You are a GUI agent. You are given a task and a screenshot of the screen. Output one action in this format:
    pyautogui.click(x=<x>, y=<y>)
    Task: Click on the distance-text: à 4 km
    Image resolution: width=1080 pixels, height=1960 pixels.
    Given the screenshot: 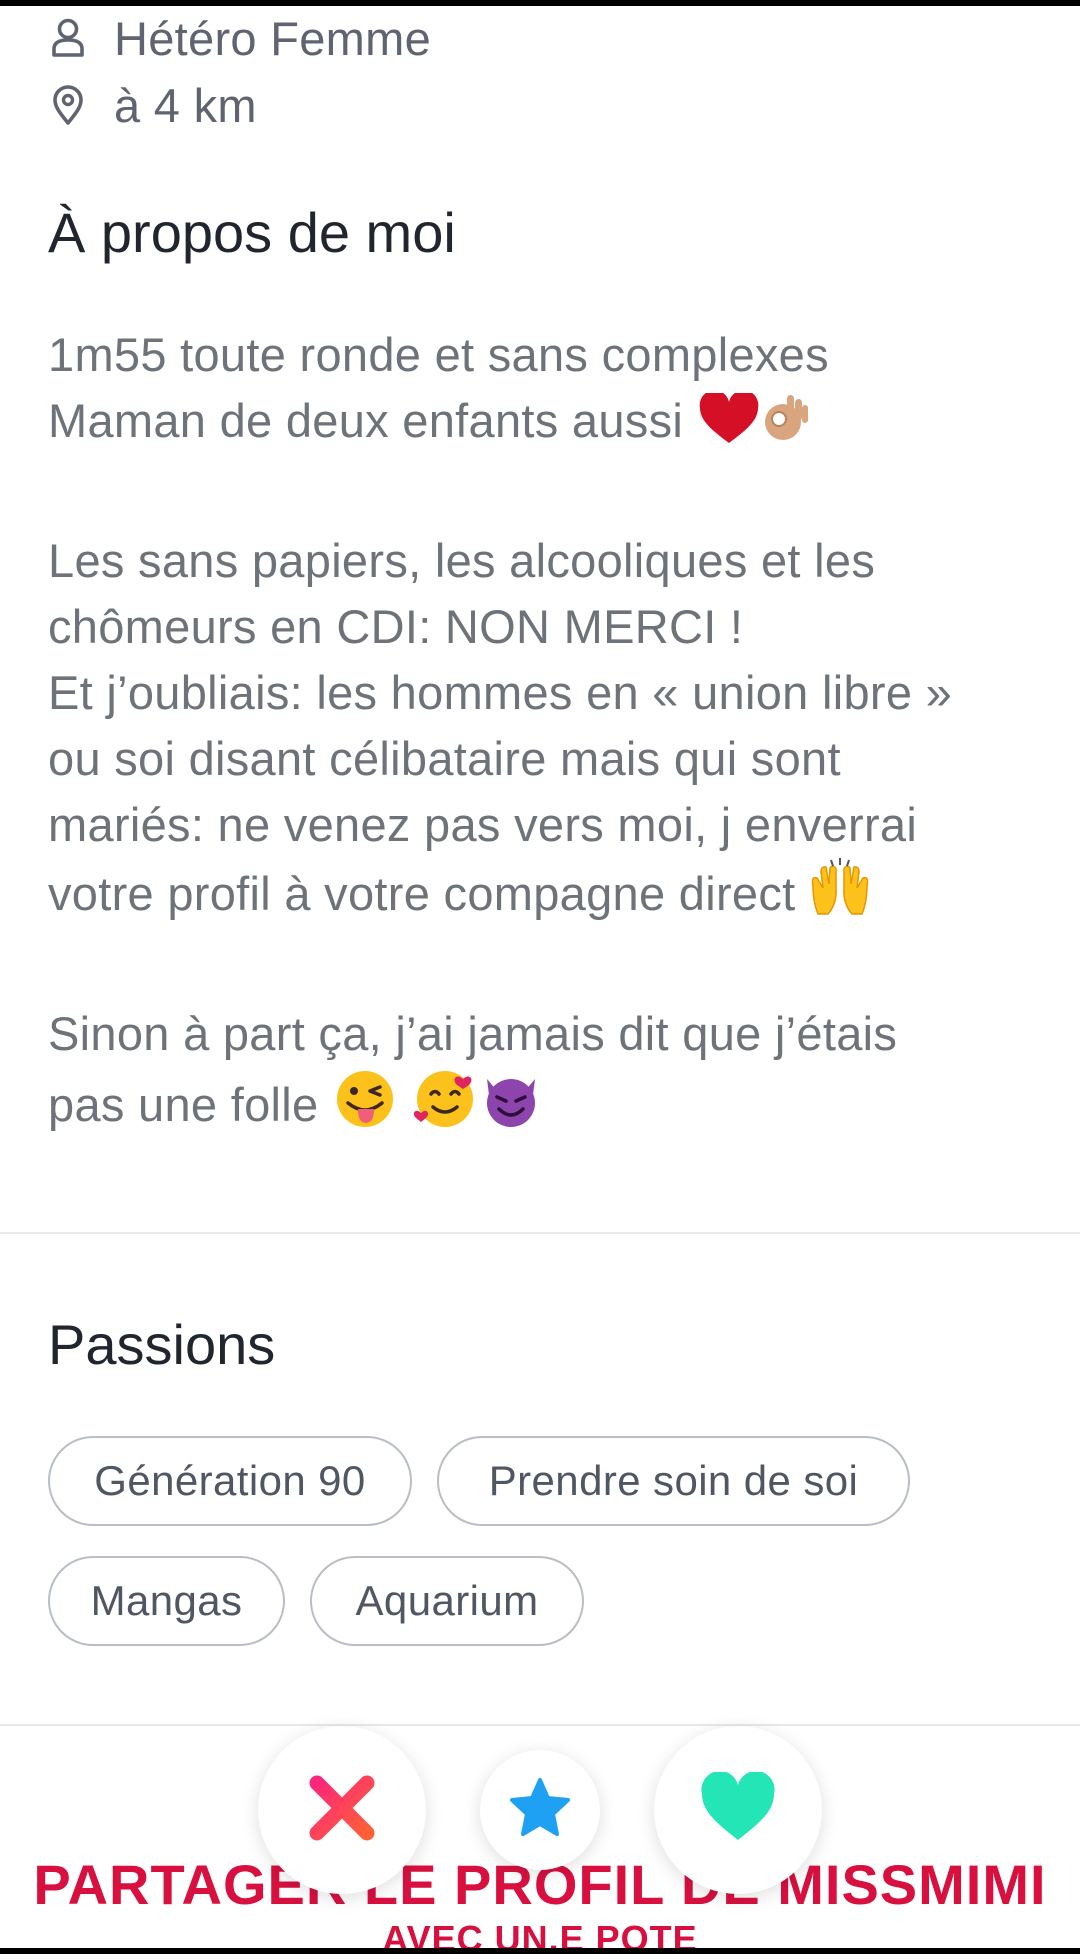 What is the action you would take?
    pyautogui.click(x=185, y=105)
    